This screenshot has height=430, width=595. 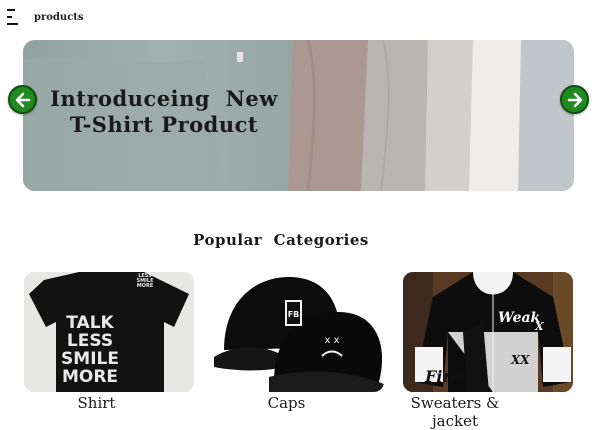 I want to click on category-label-sweaters-jacket: Sweaters & jacket, so click(x=455, y=412).